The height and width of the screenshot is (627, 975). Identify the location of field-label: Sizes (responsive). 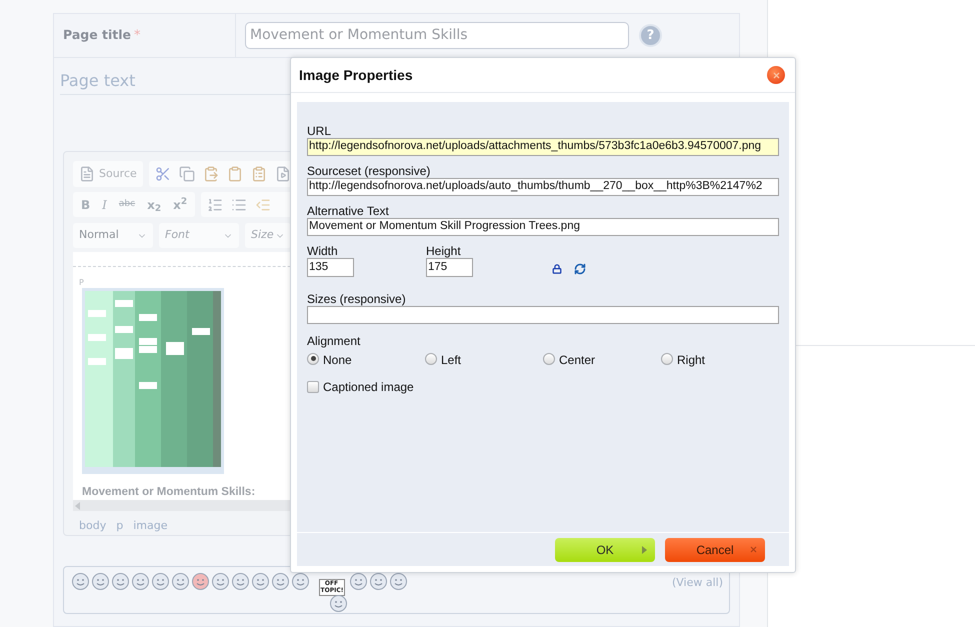
(357, 299).